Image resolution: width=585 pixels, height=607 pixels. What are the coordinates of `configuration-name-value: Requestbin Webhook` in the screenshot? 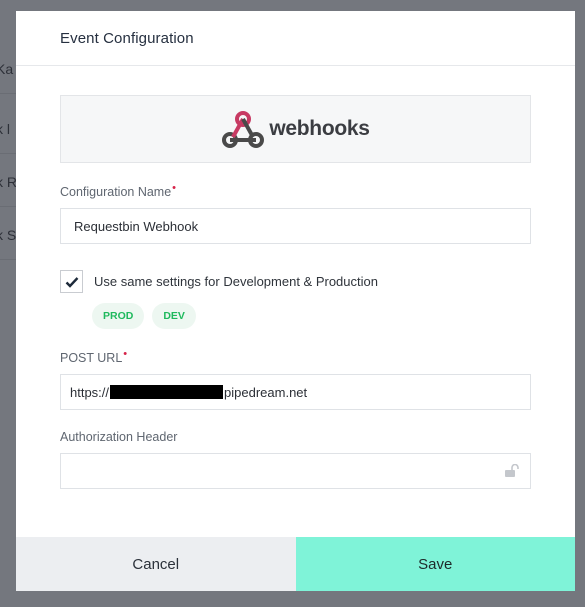 It's located at (136, 226).